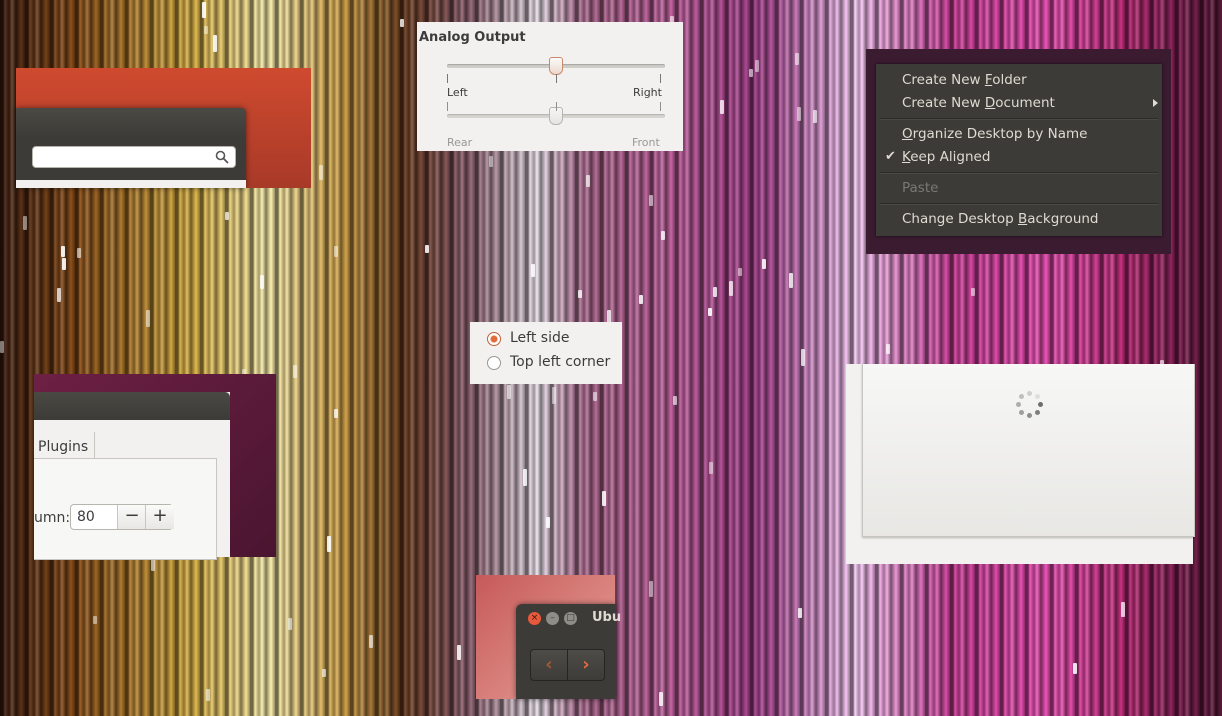 This screenshot has height=716, width=1222. What do you see at coordinates (586, 665) in the screenshot?
I see `forward-button: ›` at bounding box center [586, 665].